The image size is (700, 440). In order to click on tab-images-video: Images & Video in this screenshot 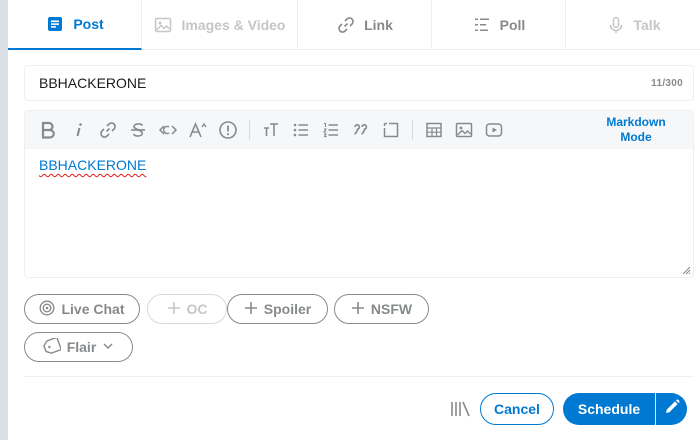, I will do `click(220, 25)`.